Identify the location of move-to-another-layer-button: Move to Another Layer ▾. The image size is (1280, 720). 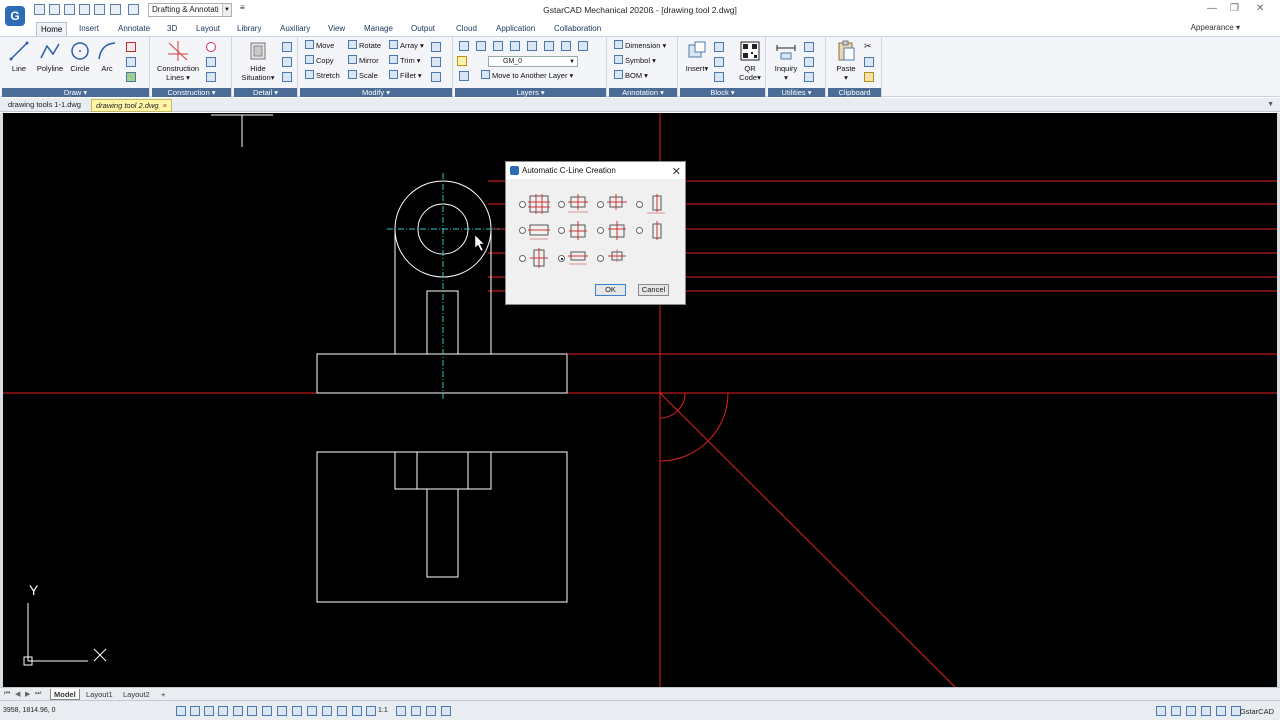
(527, 76).